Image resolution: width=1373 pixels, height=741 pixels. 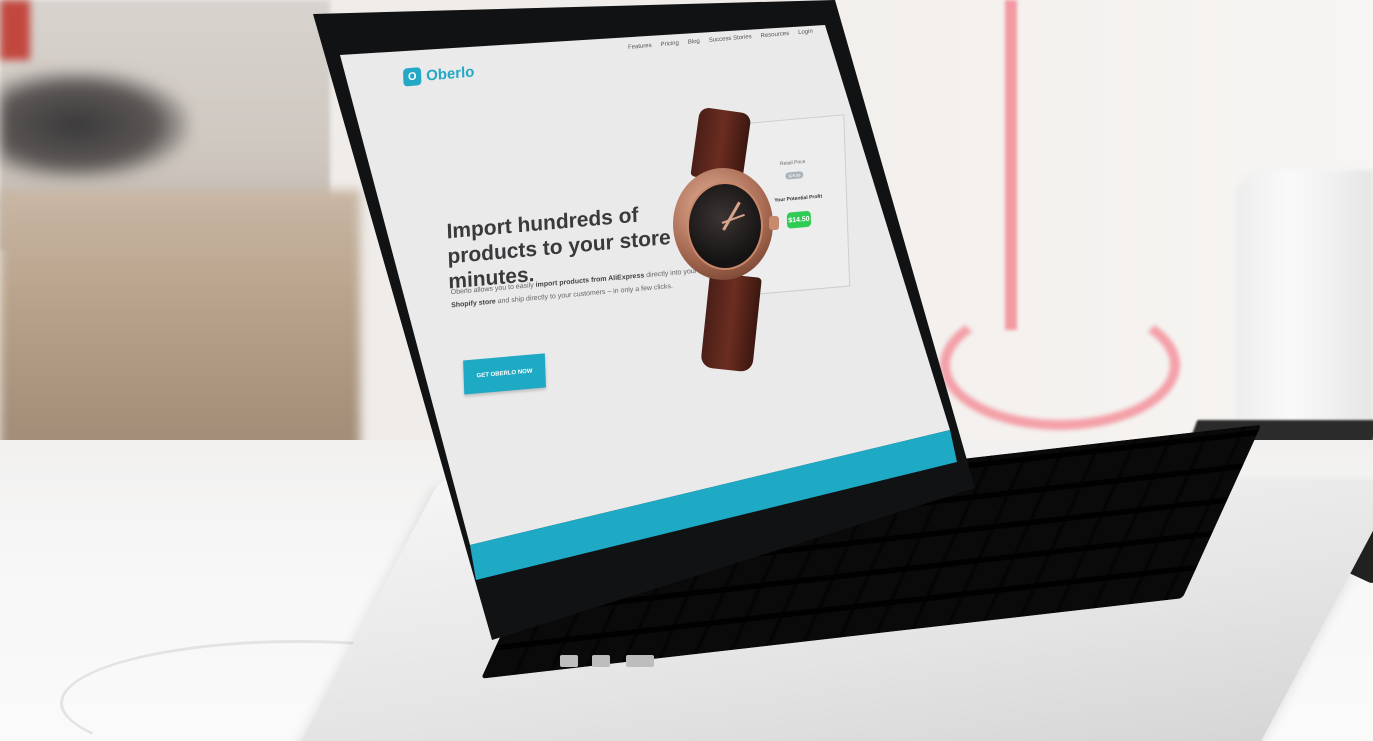 I want to click on brand-name: Oberlo, so click(x=450, y=73).